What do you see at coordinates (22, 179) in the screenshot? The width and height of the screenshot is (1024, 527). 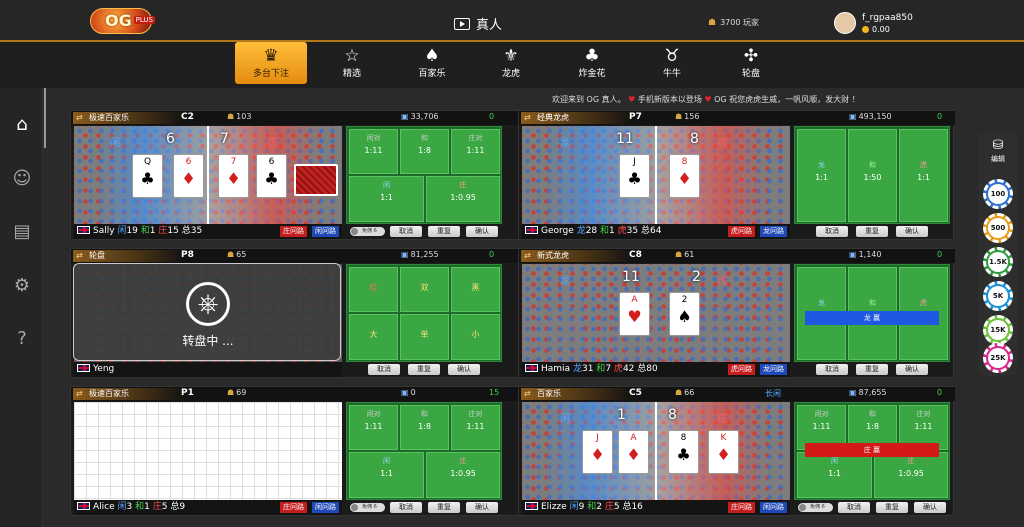 I see `users-icon: ☺` at bounding box center [22, 179].